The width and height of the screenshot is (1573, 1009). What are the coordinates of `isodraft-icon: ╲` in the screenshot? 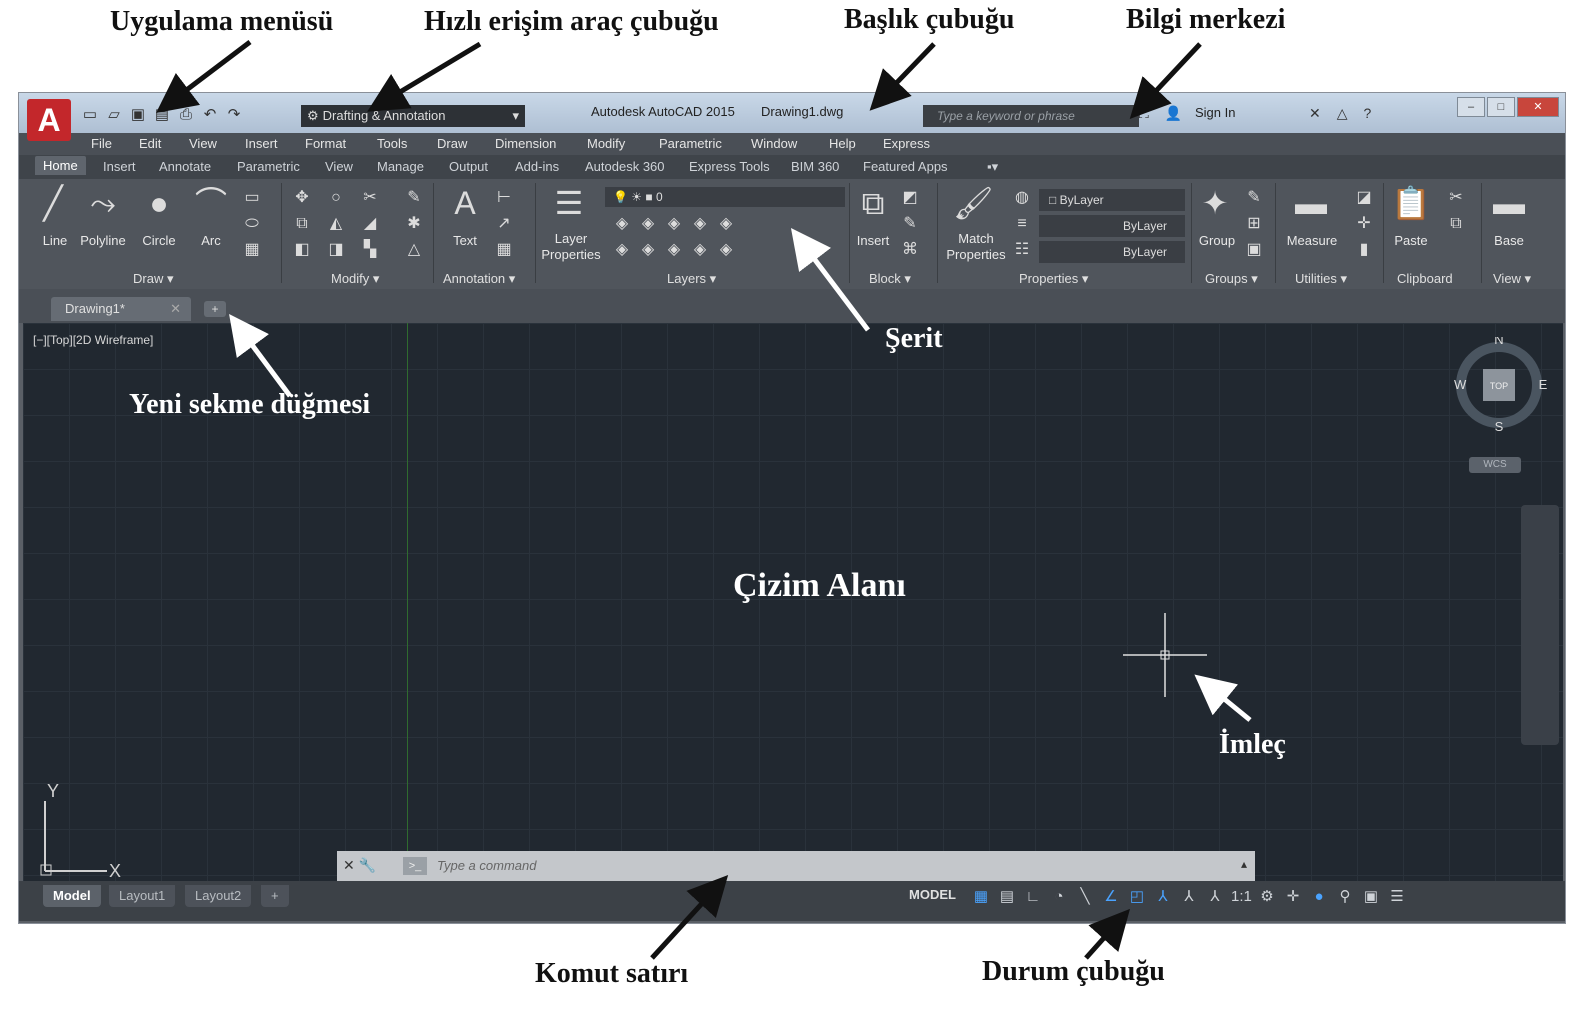 It's located at (1085, 897).